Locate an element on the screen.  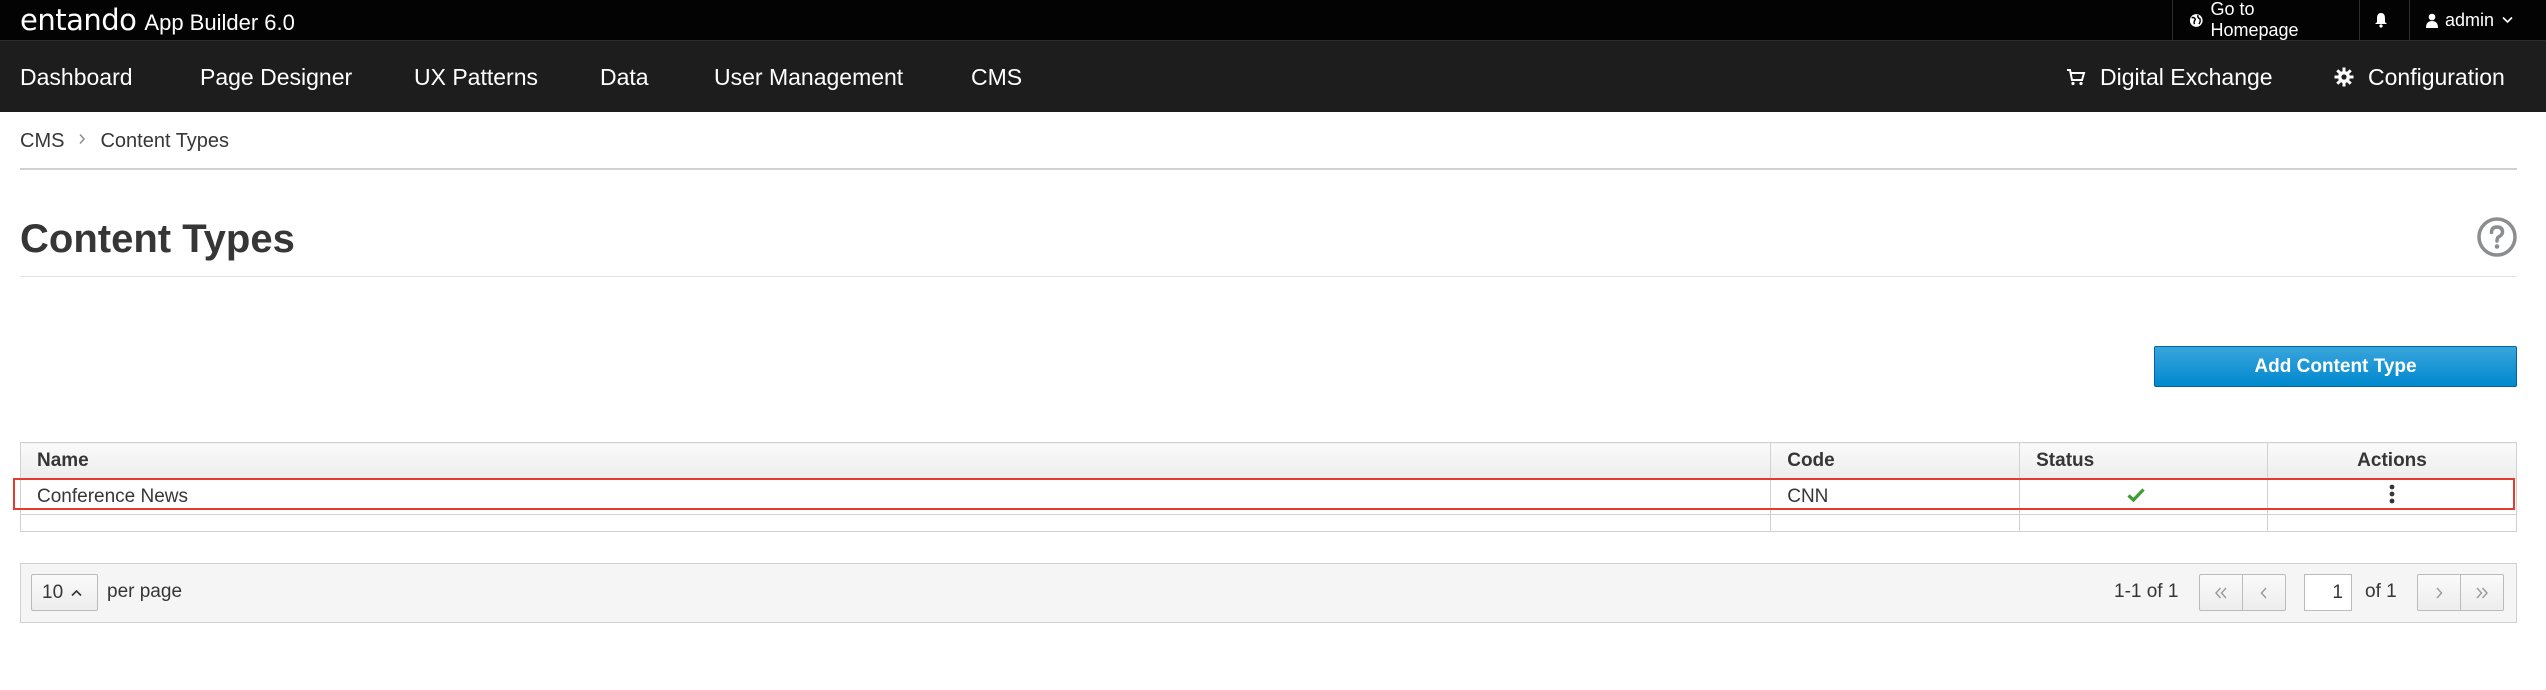
notifications-button is located at coordinates (2384, 20).